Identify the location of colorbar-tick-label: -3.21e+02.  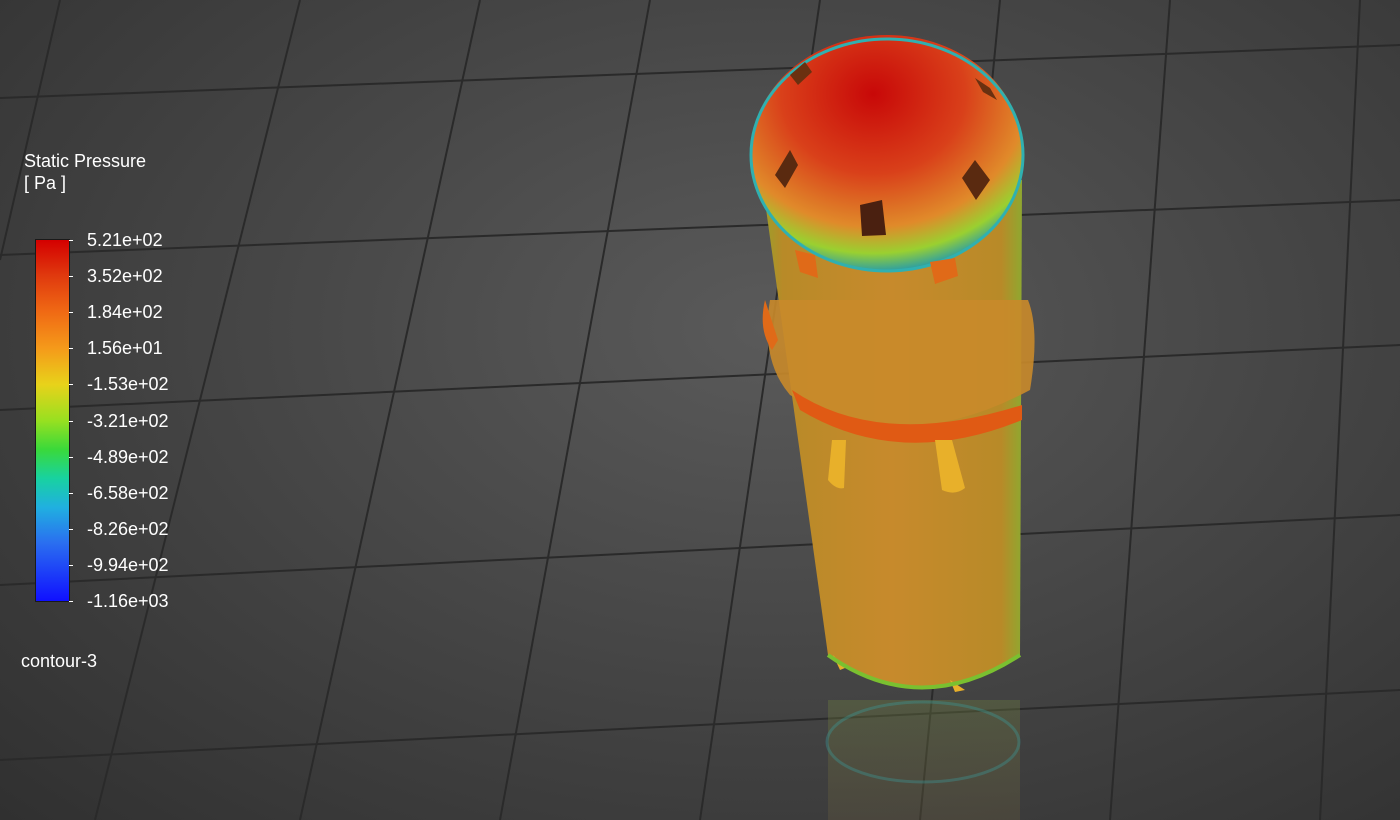
(128, 420).